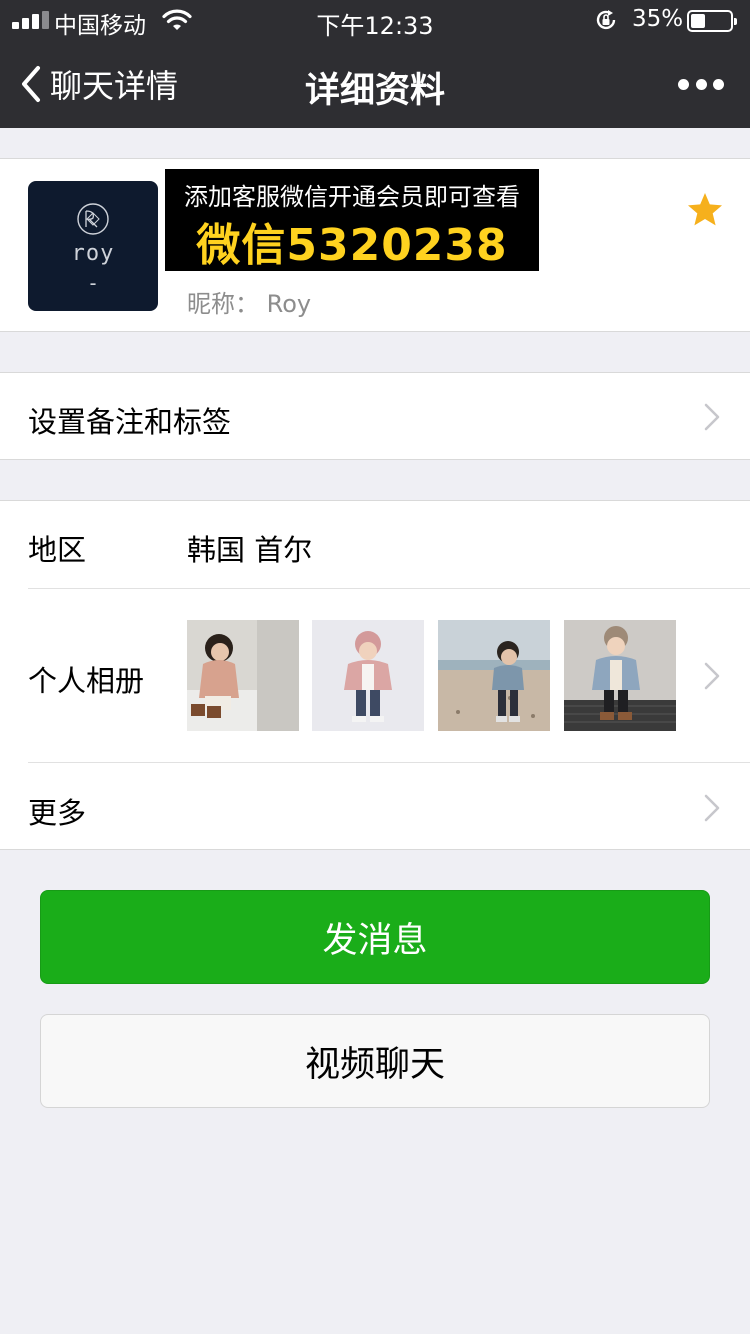 This screenshot has width=750, height=1334. Describe the element at coordinates (375, 937) in the screenshot. I see `send-message-button: 发消息` at that location.